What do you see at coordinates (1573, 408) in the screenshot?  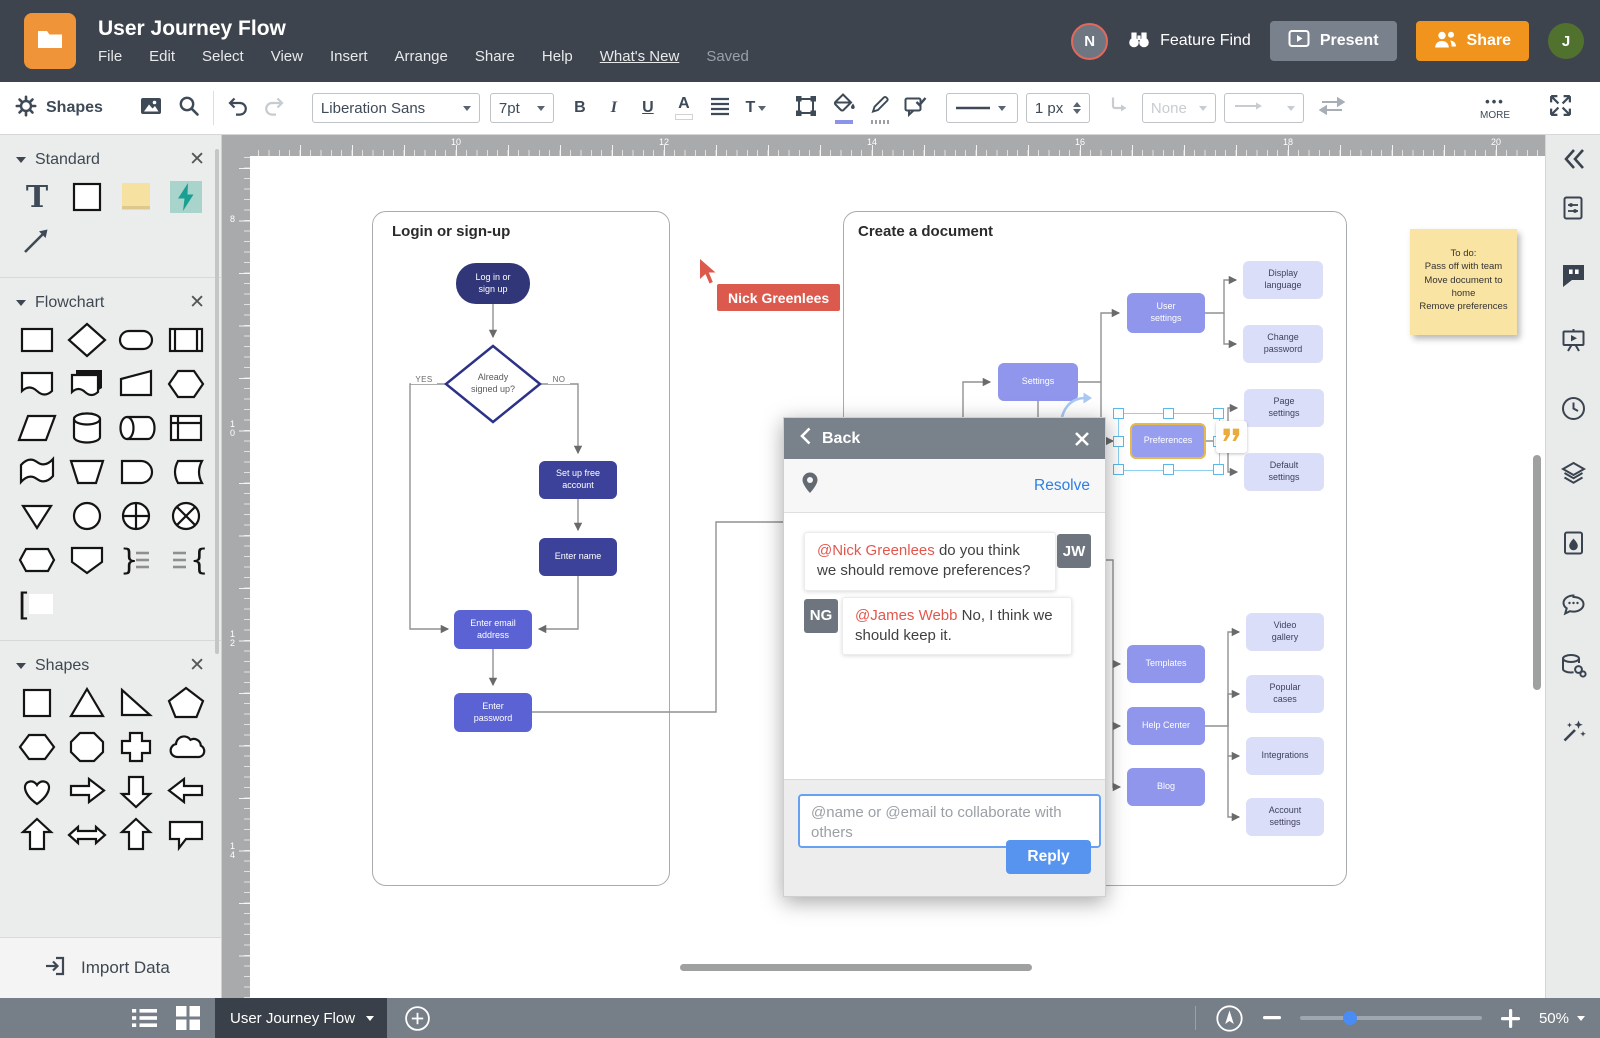 I see `history-icon` at bounding box center [1573, 408].